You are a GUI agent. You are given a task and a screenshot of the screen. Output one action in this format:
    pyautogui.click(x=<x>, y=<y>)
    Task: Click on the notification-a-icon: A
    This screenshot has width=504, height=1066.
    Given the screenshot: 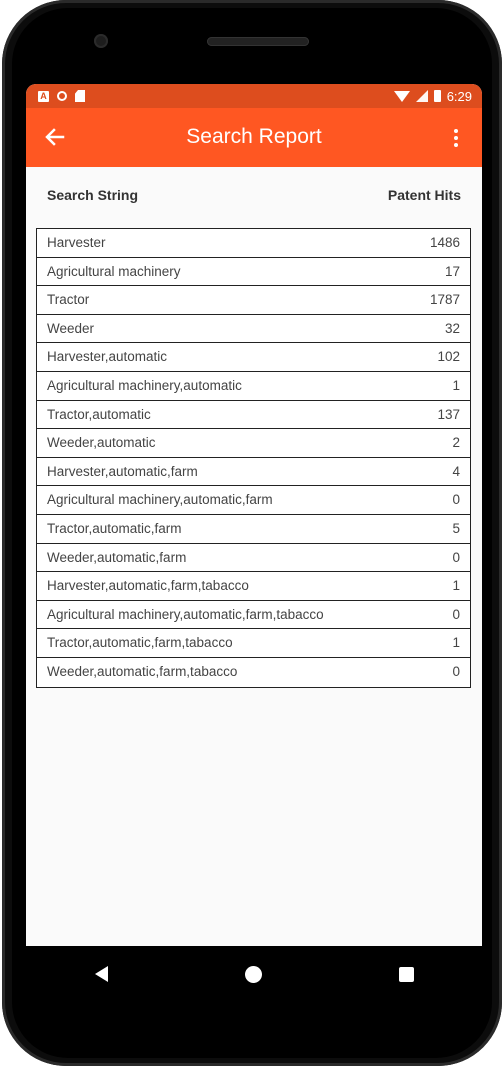 What is the action you would take?
    pyautogui.click(x=43, y=96)
    